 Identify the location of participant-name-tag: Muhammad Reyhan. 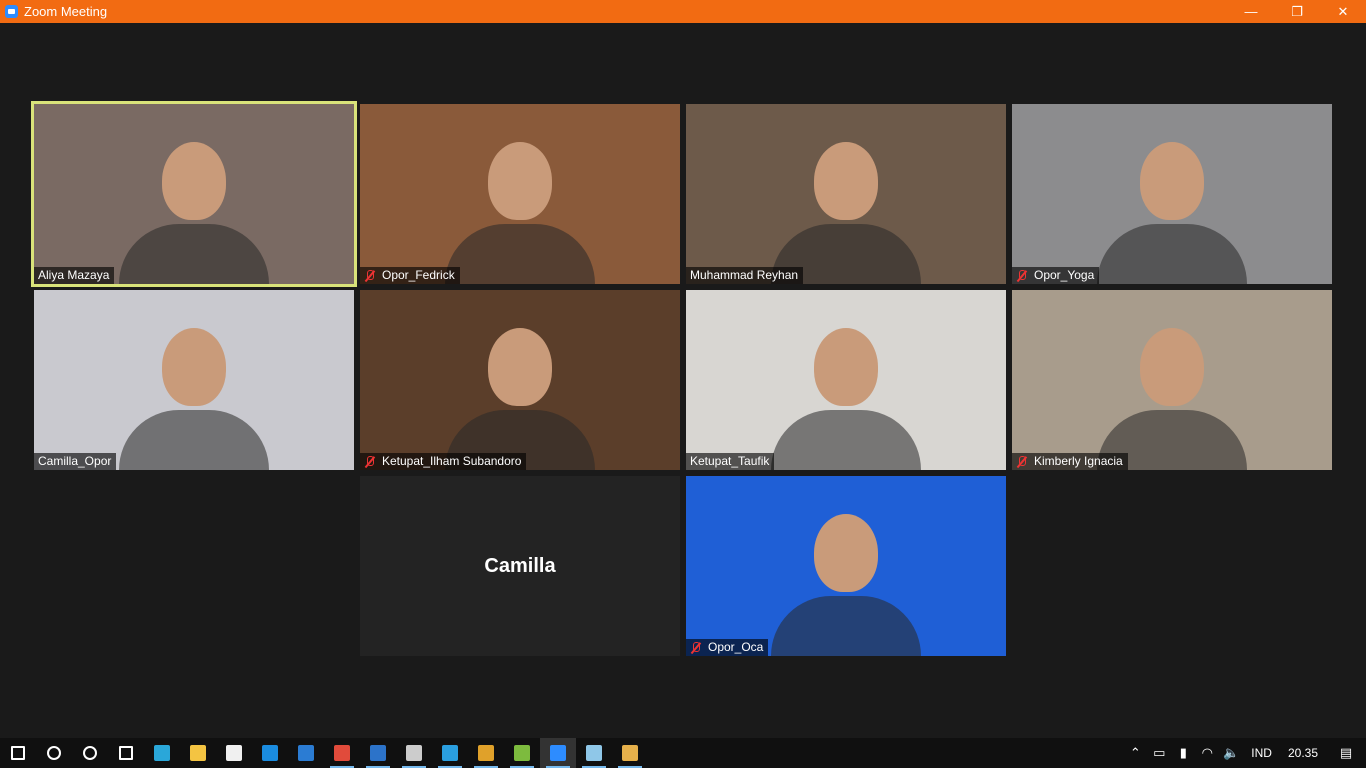
(745, 275).